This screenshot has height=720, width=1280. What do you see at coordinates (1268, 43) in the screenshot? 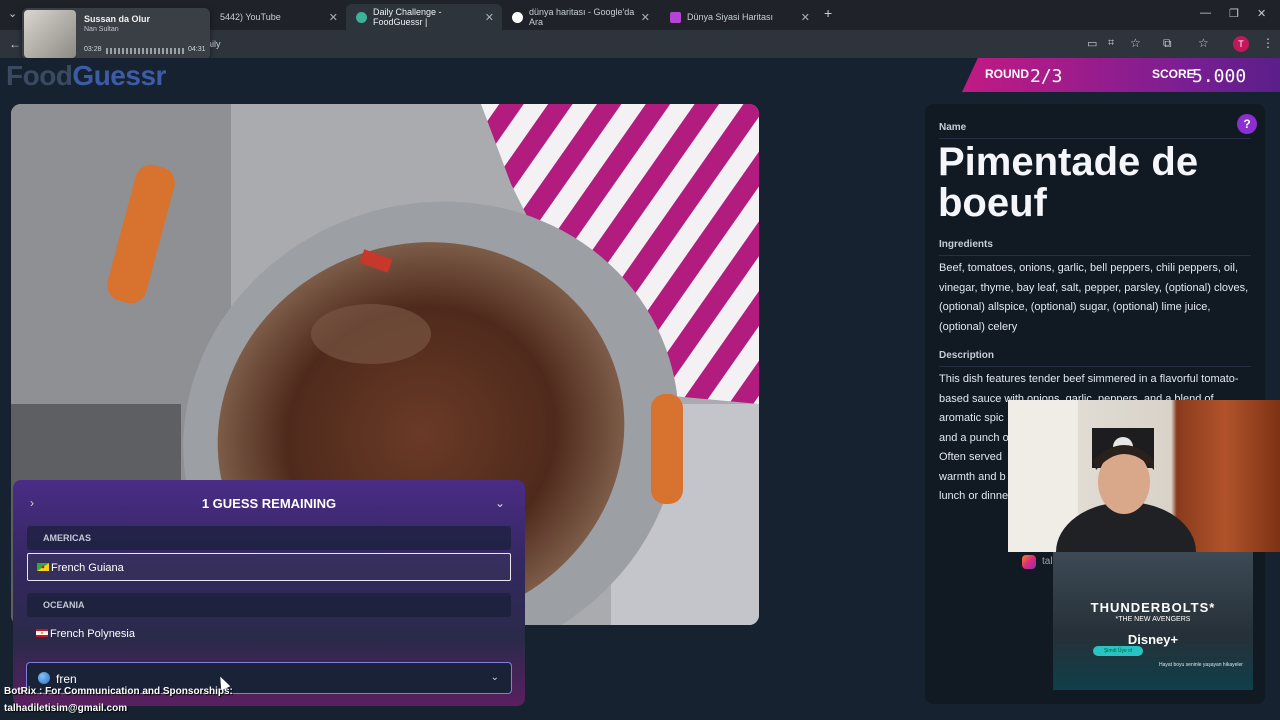
I see `menu-icon: ⋮` at bounding box center [1268, 43].